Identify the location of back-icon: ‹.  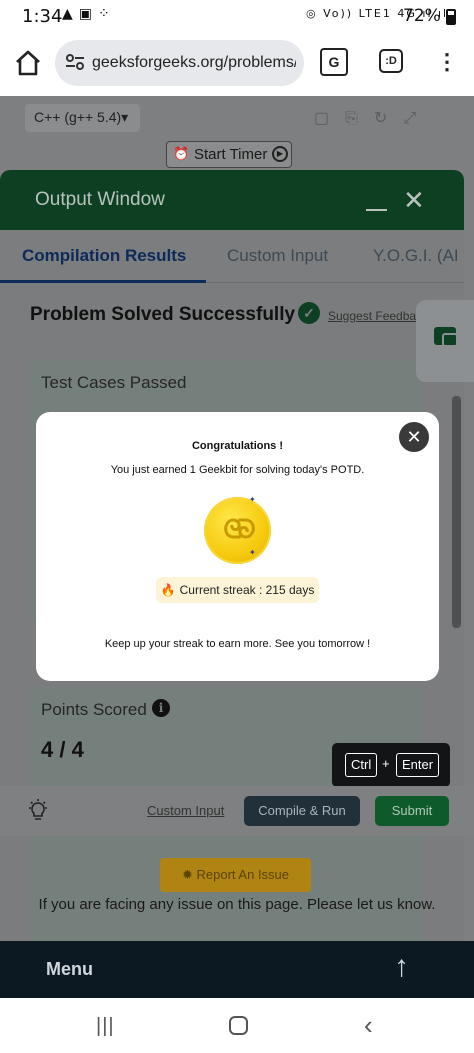
(368, 1025).